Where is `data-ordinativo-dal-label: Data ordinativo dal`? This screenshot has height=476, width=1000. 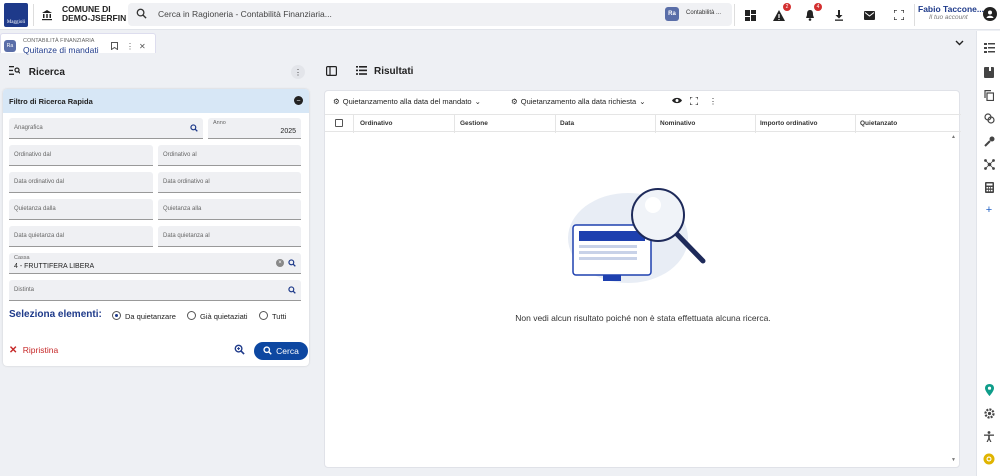
data-ordinativo-dal-label: Data ordinativo dal is located at coordinates (39, 182).